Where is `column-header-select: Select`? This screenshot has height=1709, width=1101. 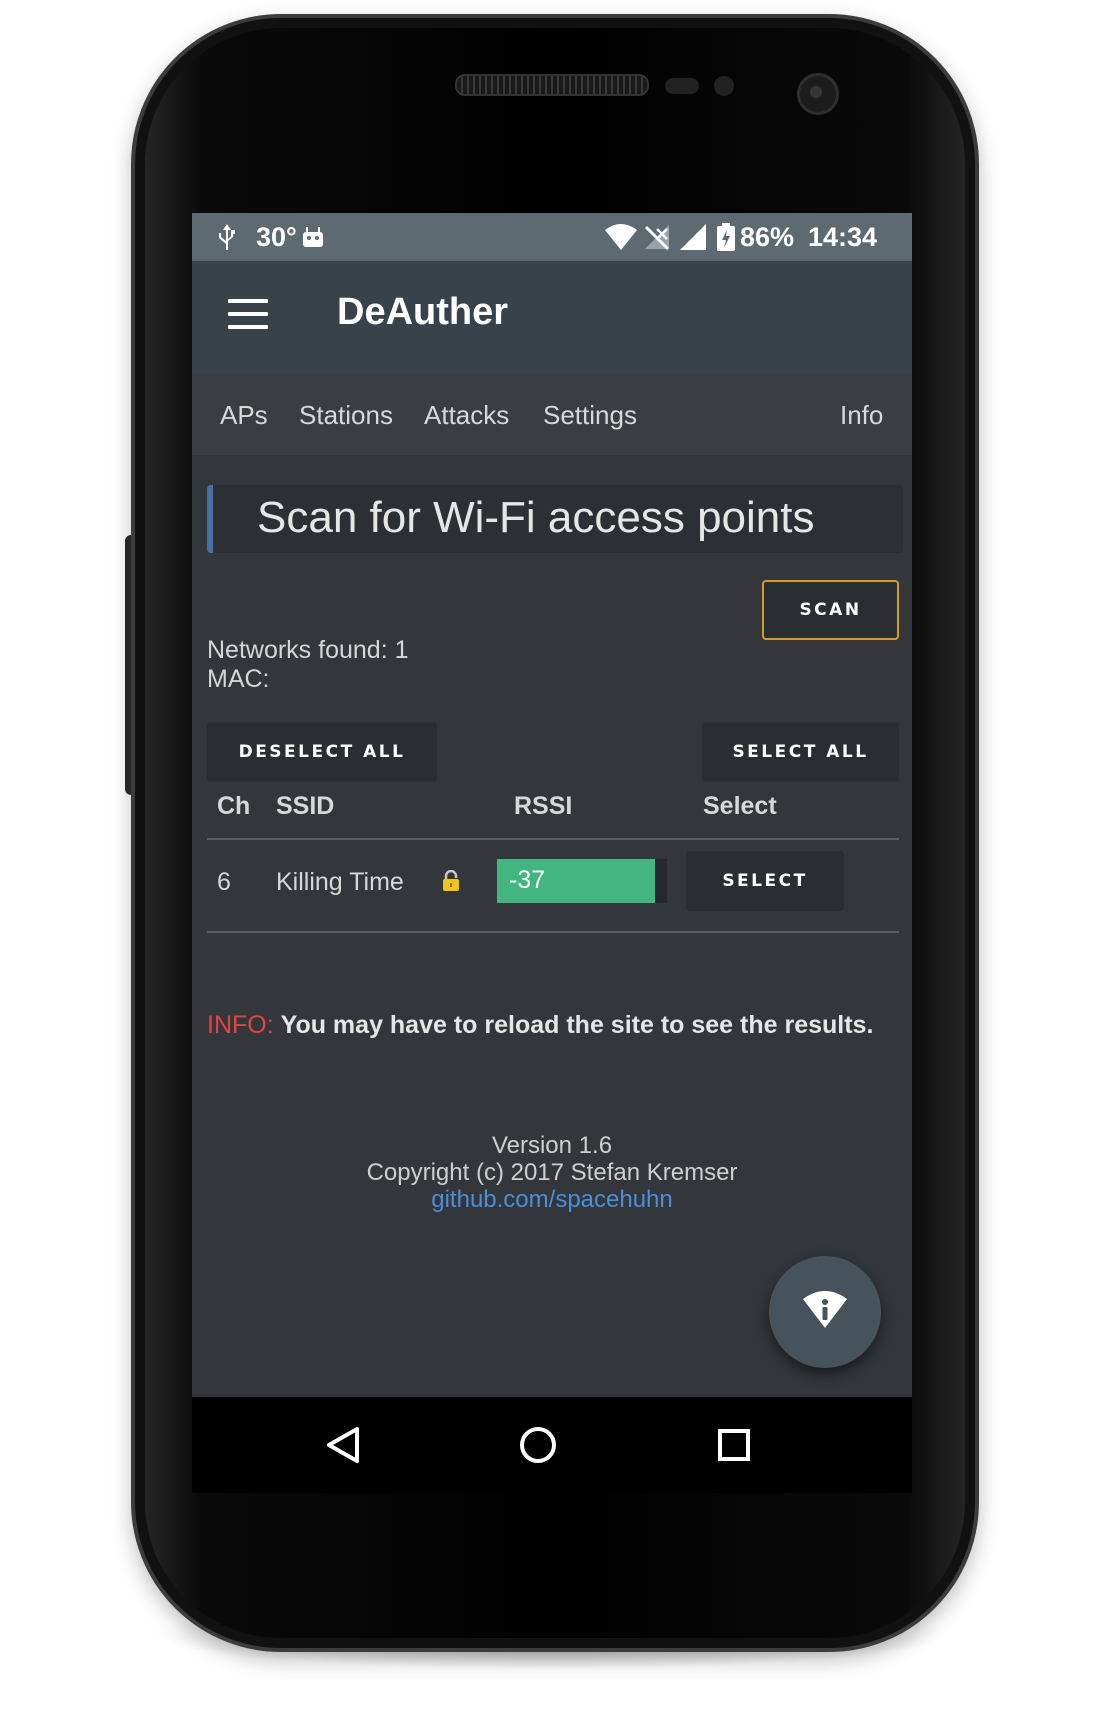 column-header-select: Select is located at coordinates (740, 806).